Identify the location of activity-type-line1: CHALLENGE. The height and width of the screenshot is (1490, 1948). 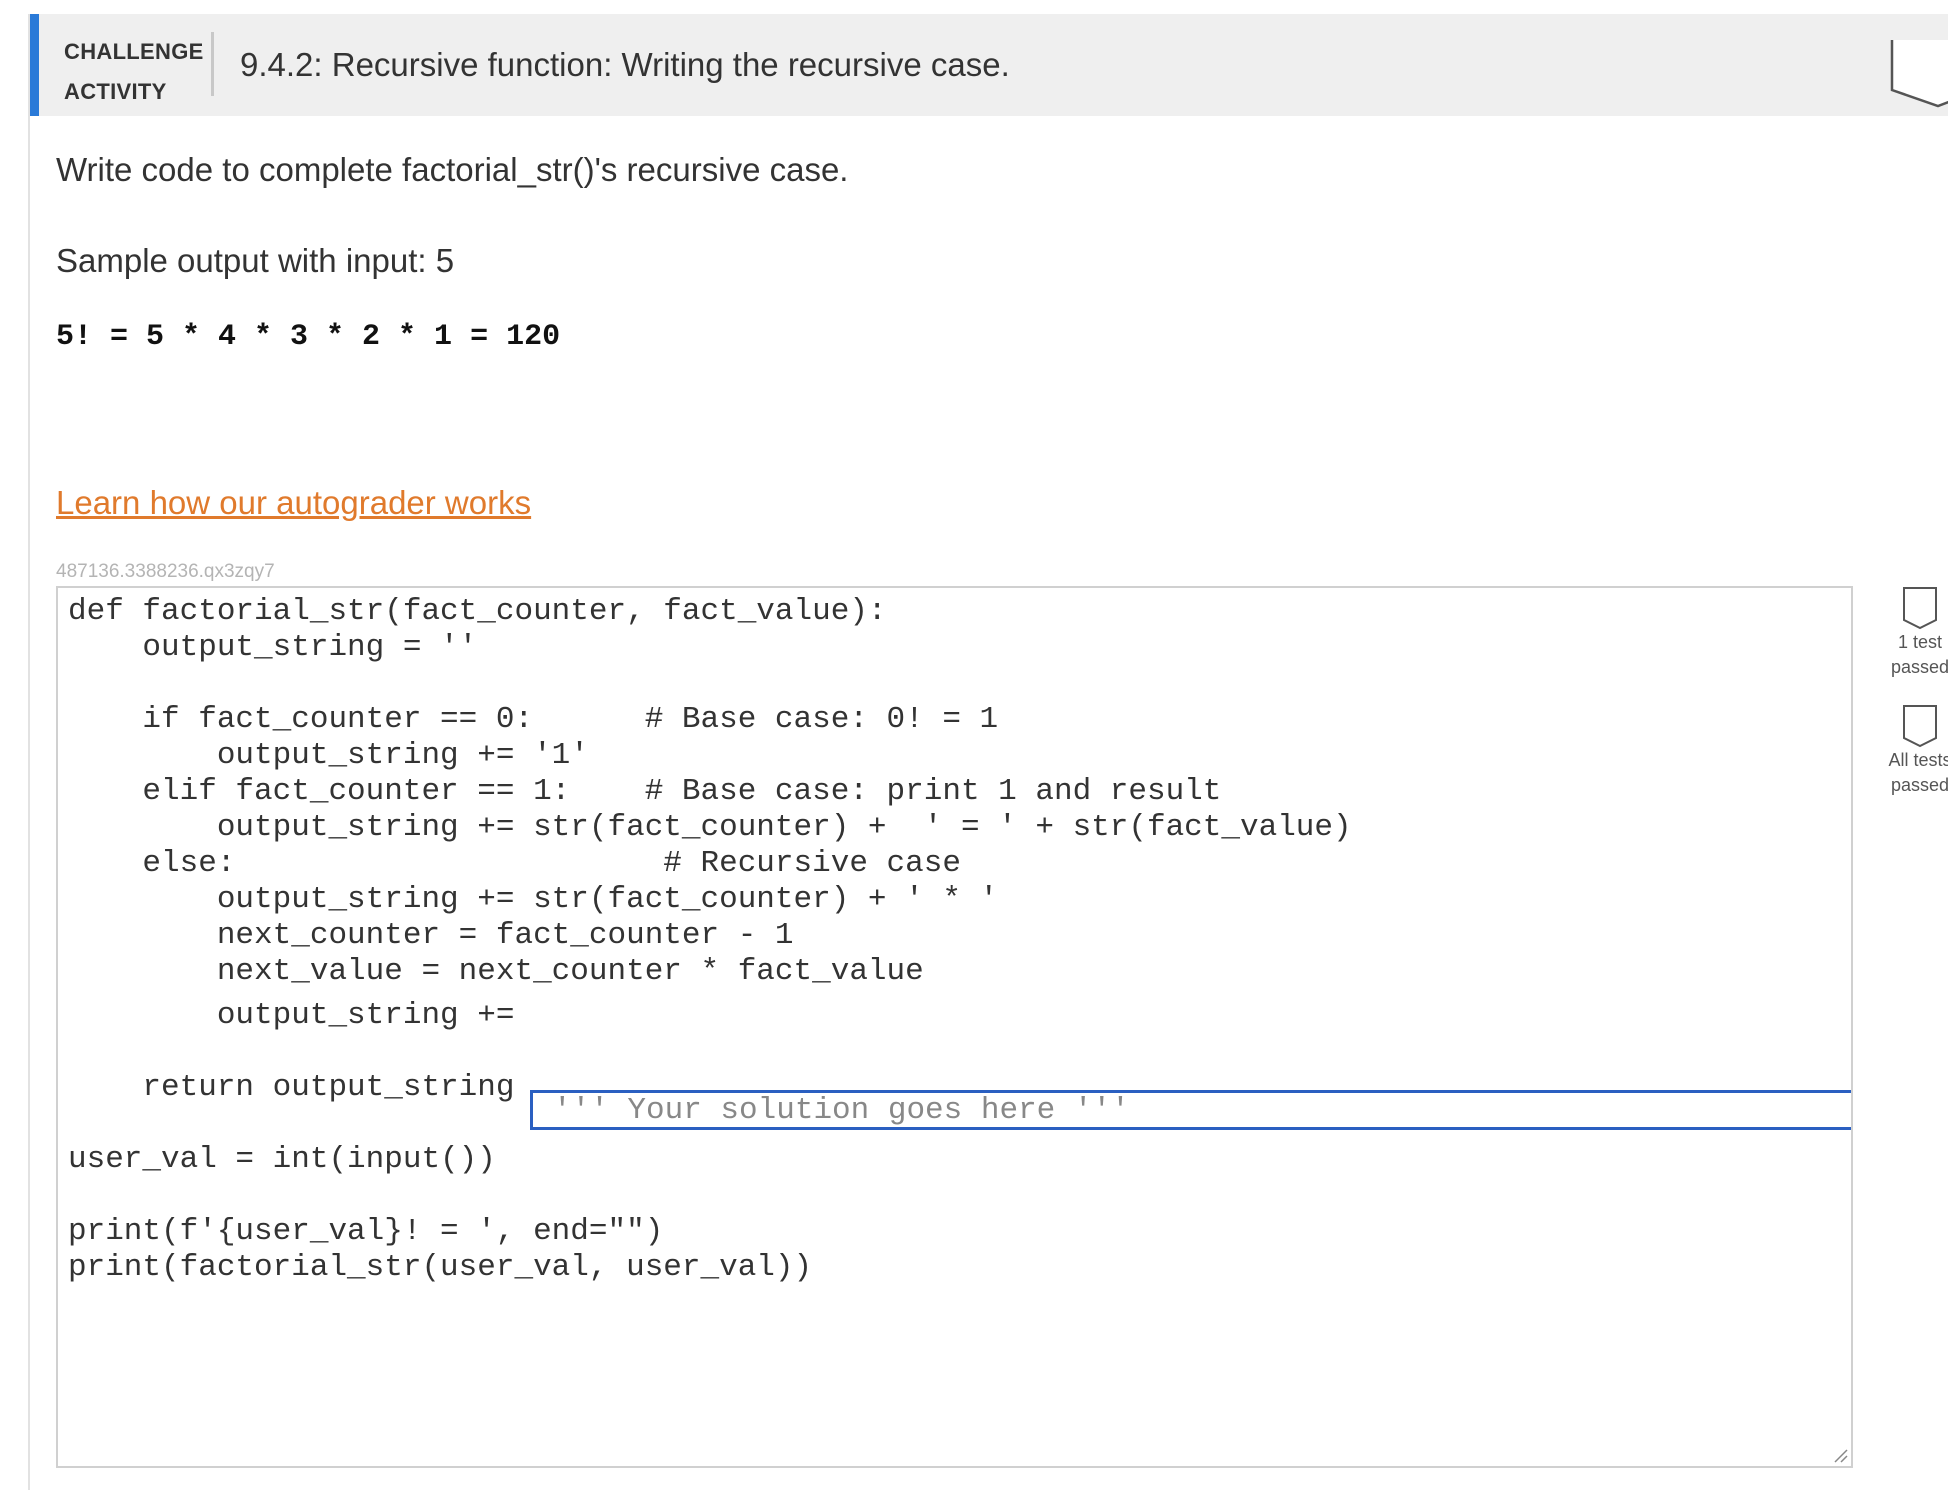
(134, 51).